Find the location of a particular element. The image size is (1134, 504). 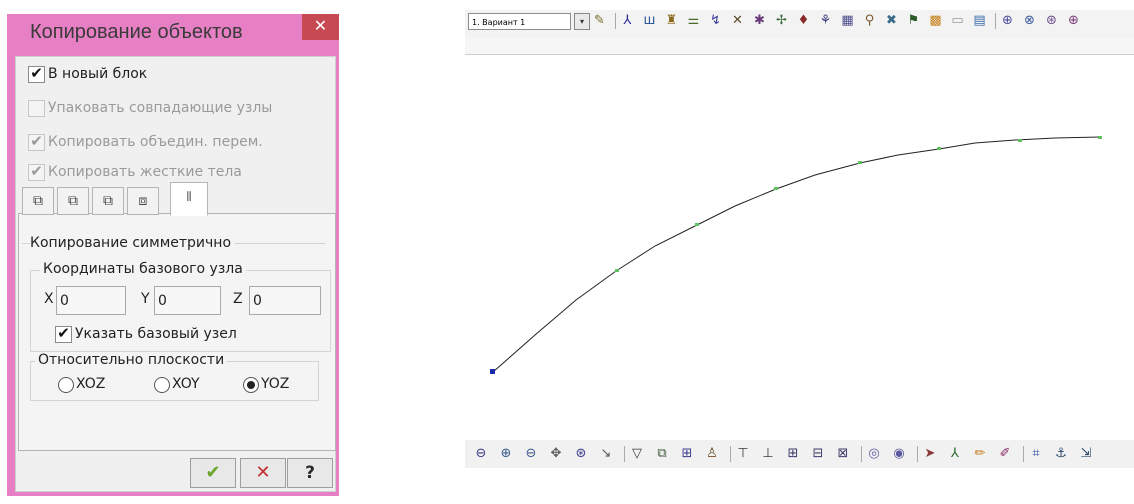

xoz-radio is located at coordinates (66, 385).